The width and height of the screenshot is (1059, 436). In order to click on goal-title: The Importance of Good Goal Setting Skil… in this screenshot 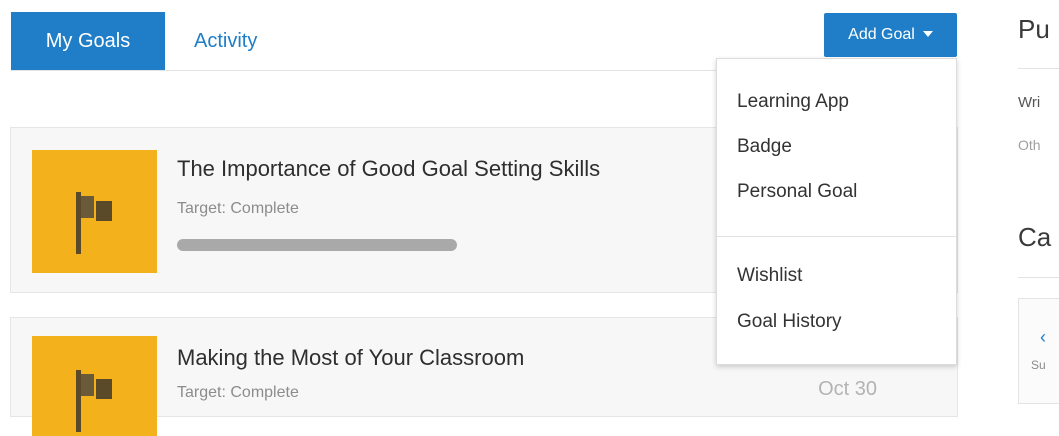, I will do `click(388, 169)`.